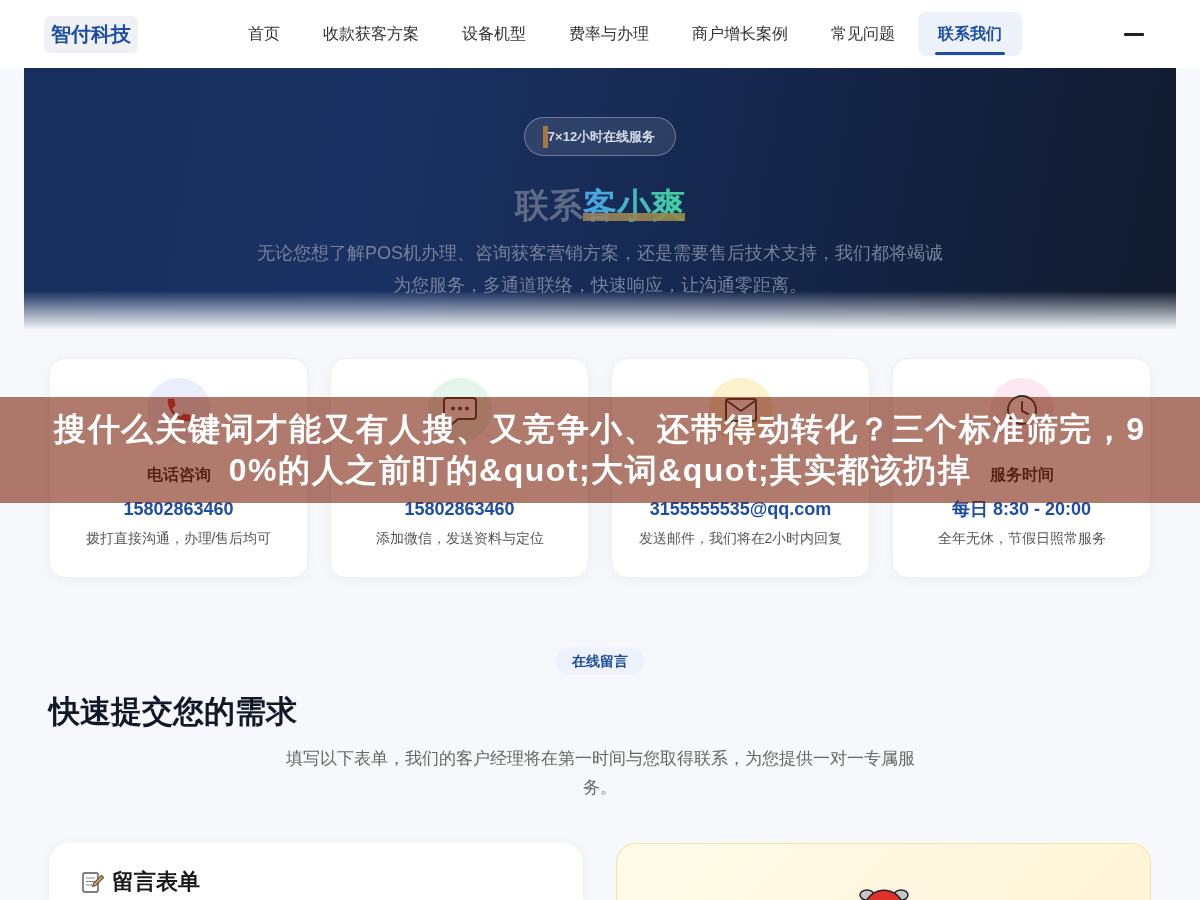  I want to click on card-title: 电话咨询, so click(178, 475).